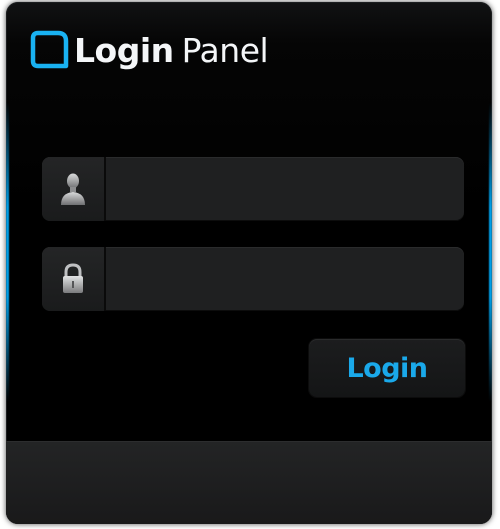  What do you see at coordinates (124, 50) in the screenshot?
I see `title-bold-text: Login` at bounding box center [124, 50].